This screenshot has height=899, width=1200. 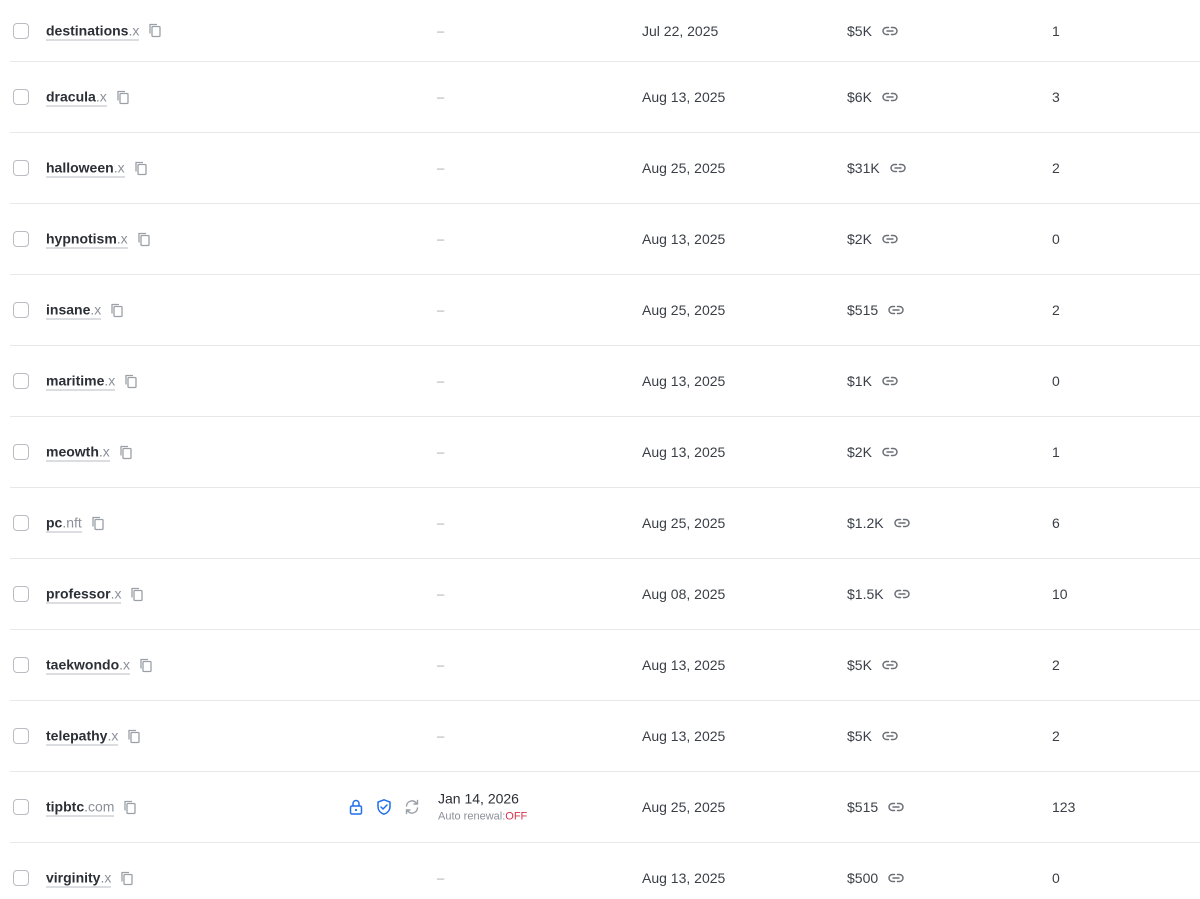 What do you see at coordinates (605, 310) in the screenshot?
I see `table-row: insane.x – Aug 25, 2025 $515 2` at bounding box center [605, 310].